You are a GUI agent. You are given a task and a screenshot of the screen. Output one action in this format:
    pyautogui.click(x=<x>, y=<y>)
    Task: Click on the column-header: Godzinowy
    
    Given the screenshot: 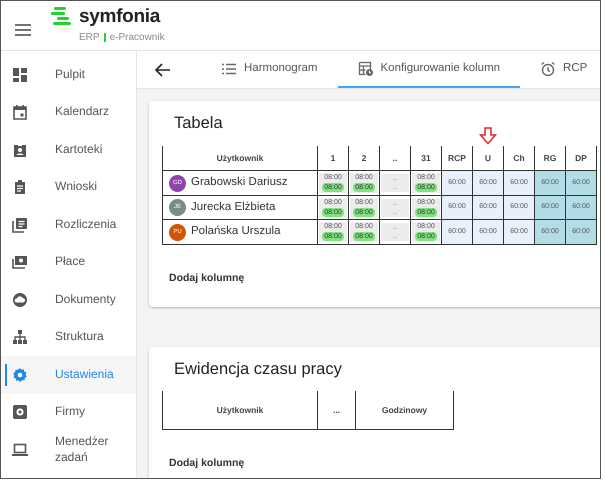 What is the action you would take?
    pyautogui.click(x=405, y=410)
    